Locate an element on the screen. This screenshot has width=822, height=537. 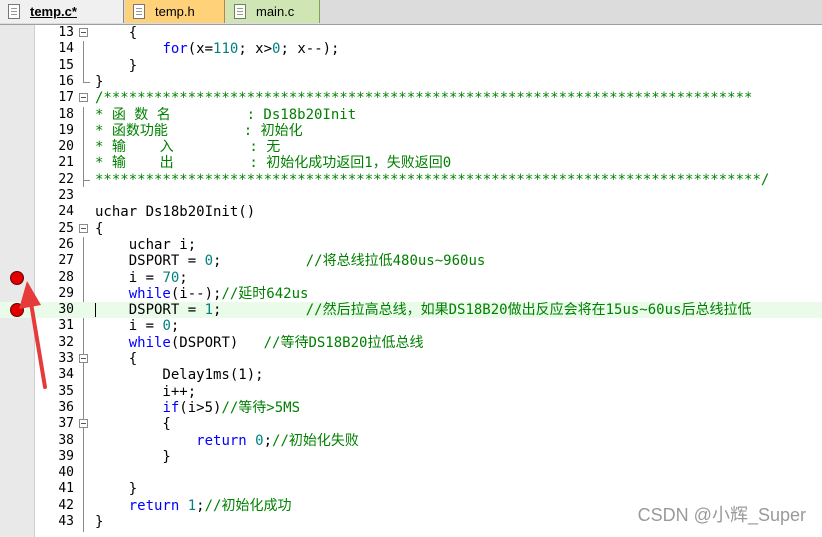
inline-comment: //初始化成功 is located at coordinates (248, 505).